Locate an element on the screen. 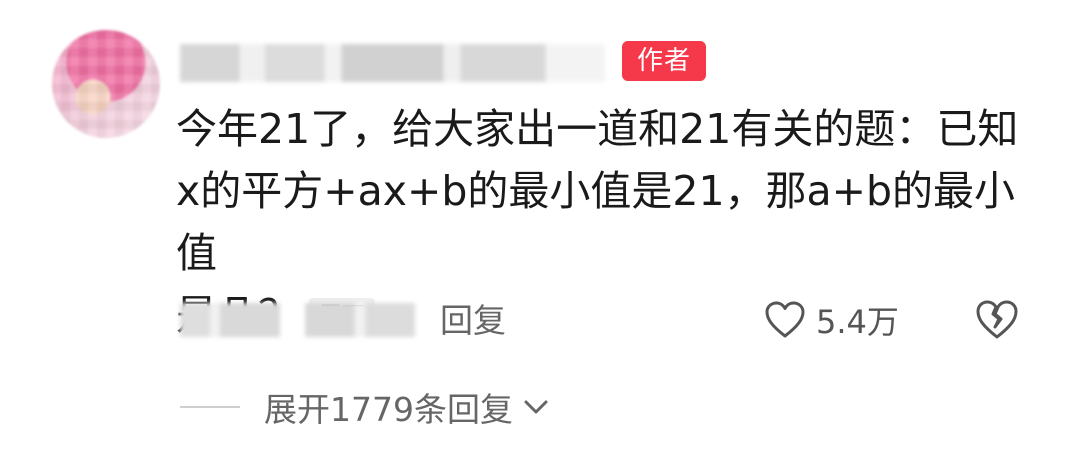  avatar is located at coordinates (106, 84).